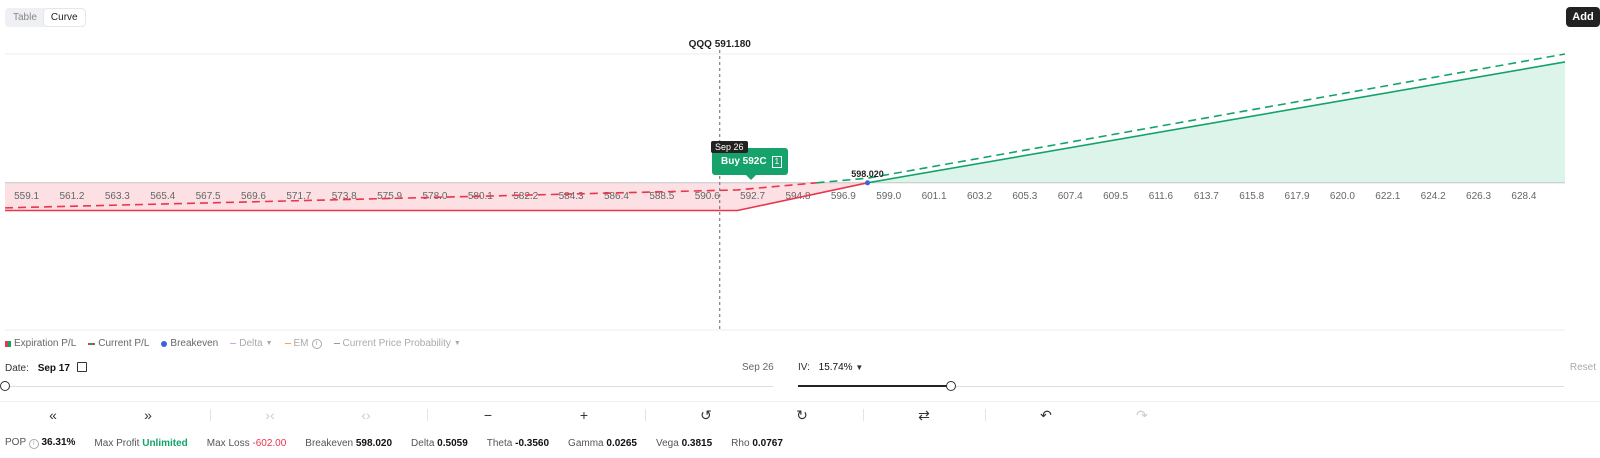  What do you see at coordinates (667, 443) in the screenshot?
I see `stat-label: Vega` at bounding box center [667, 443].